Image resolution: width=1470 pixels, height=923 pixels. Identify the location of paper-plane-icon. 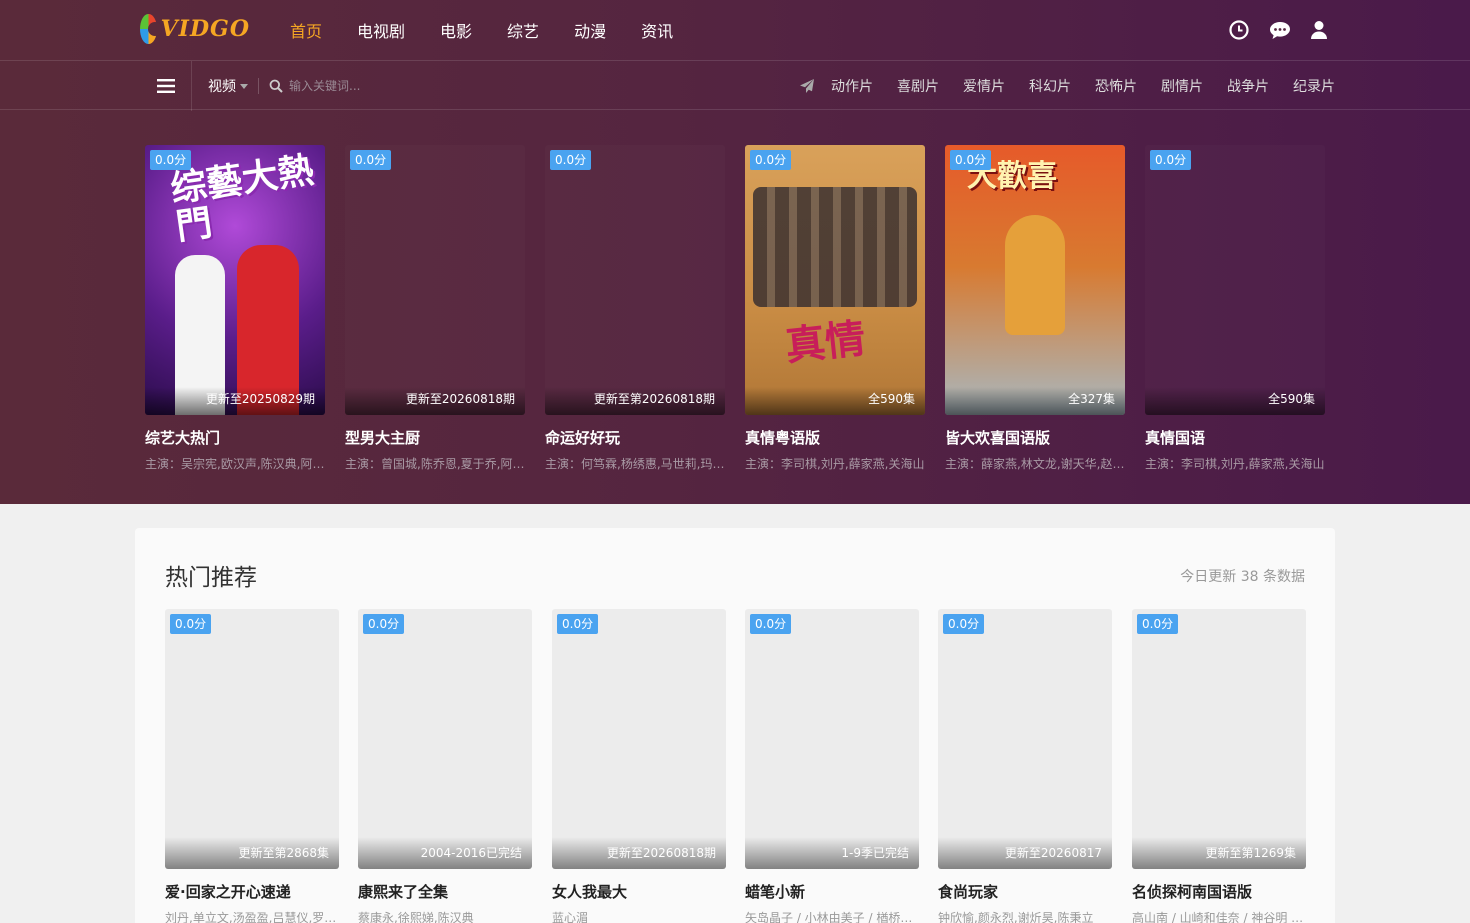
(807, 86).